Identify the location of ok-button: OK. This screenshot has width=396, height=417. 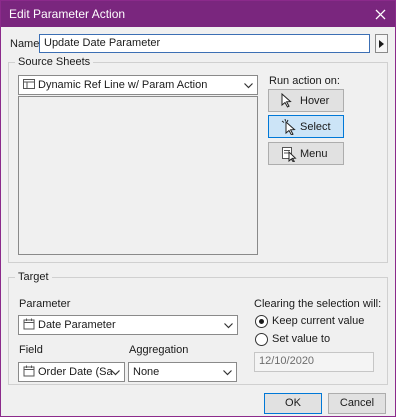
(293, 403).